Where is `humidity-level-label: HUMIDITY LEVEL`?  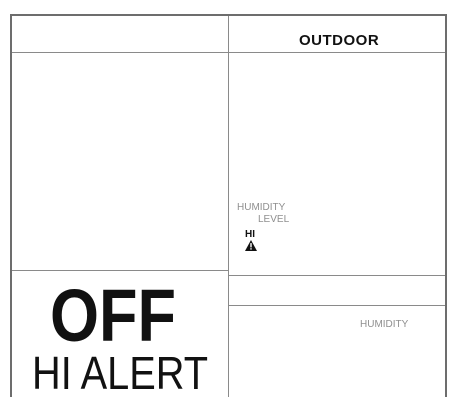 humidity-level-label: HUMIDITY LEVEL is located at coordinates (272, 214).